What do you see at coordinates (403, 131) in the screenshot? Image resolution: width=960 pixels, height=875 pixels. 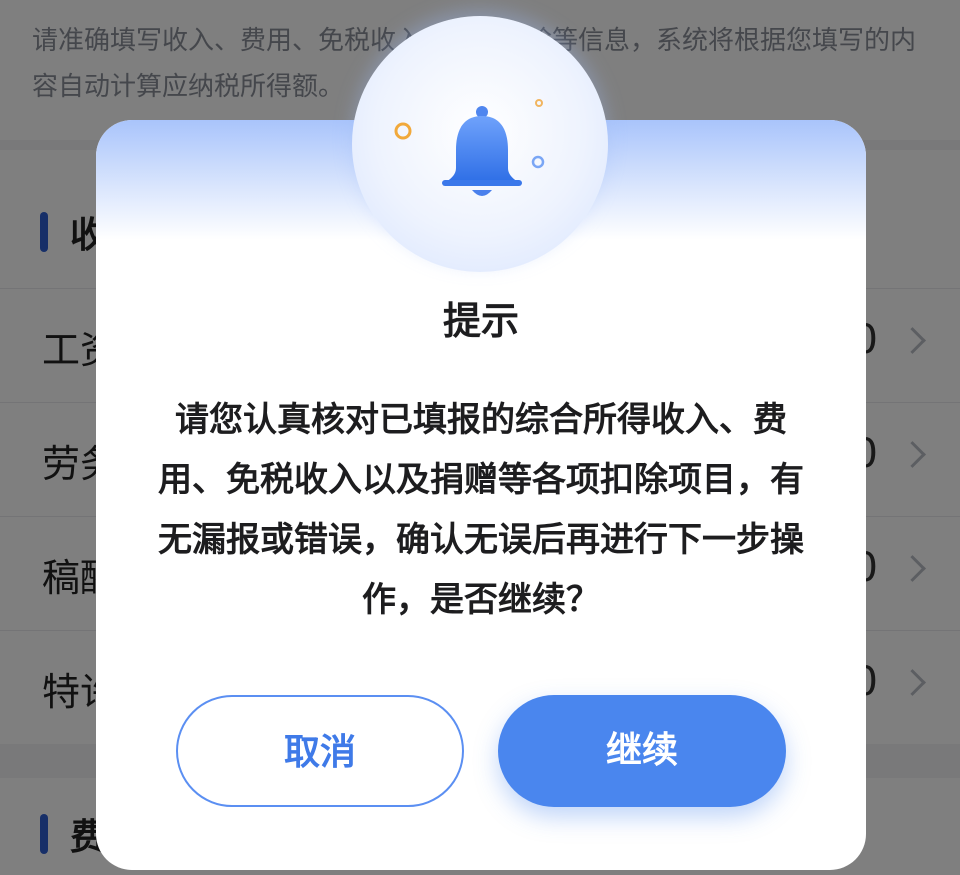 I see `decor-circle-orange` at bounding box center [403, 131].